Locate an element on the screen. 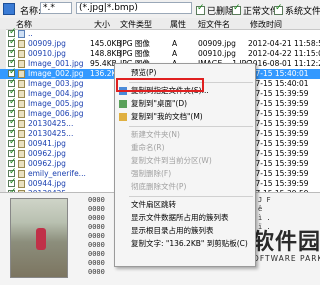 This screenshot has width=320, height=285. menu-item-label: 复制到"我的文档"(M) is located at coordinates (167, 116).